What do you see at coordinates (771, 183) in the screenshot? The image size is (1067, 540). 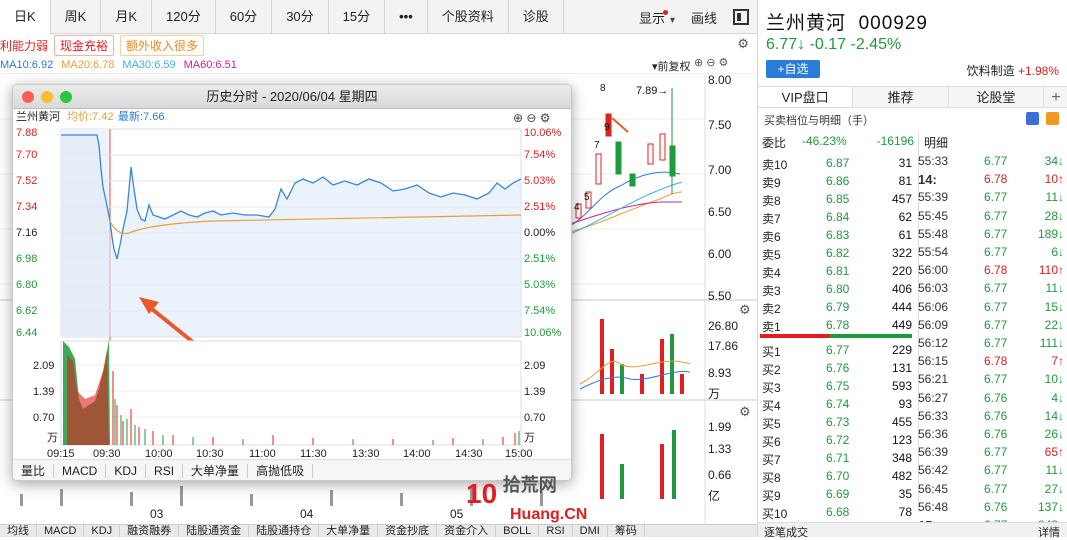 I see `order-label: 卖9` at bounding box center [771, 183].